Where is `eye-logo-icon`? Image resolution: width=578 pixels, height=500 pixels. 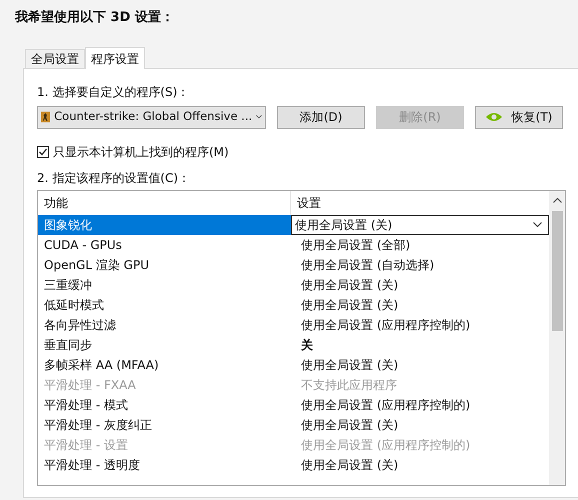
eye-logo-icon is located at coordinates (494, 117).